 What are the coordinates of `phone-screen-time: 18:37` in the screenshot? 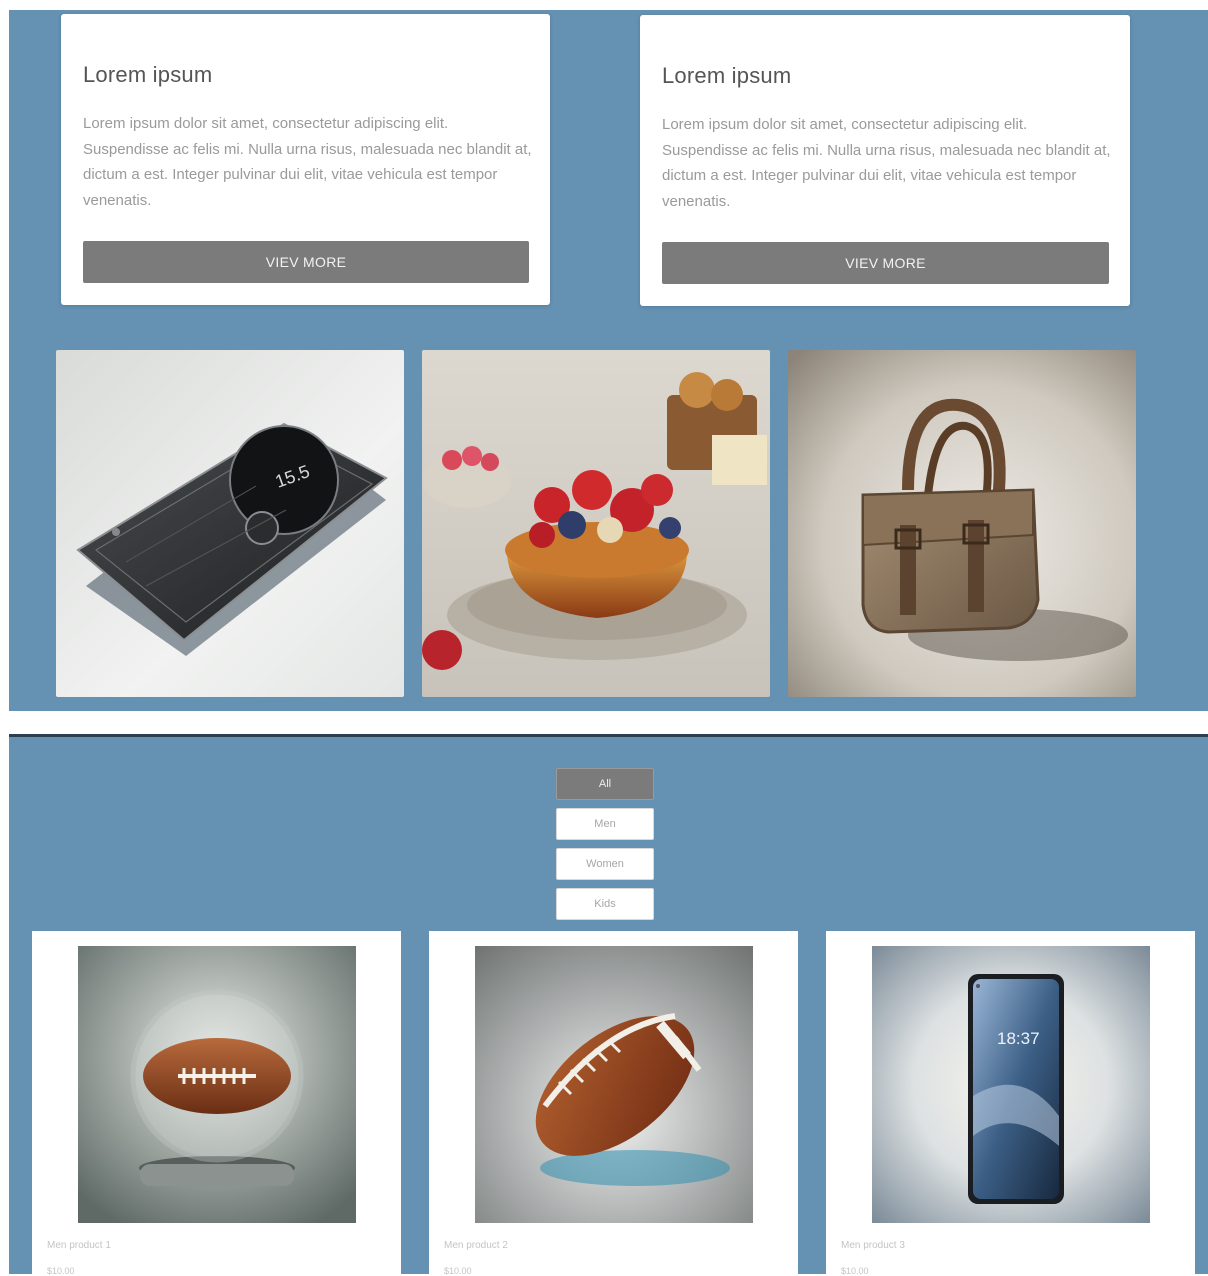 It's located at (1018, 1038).